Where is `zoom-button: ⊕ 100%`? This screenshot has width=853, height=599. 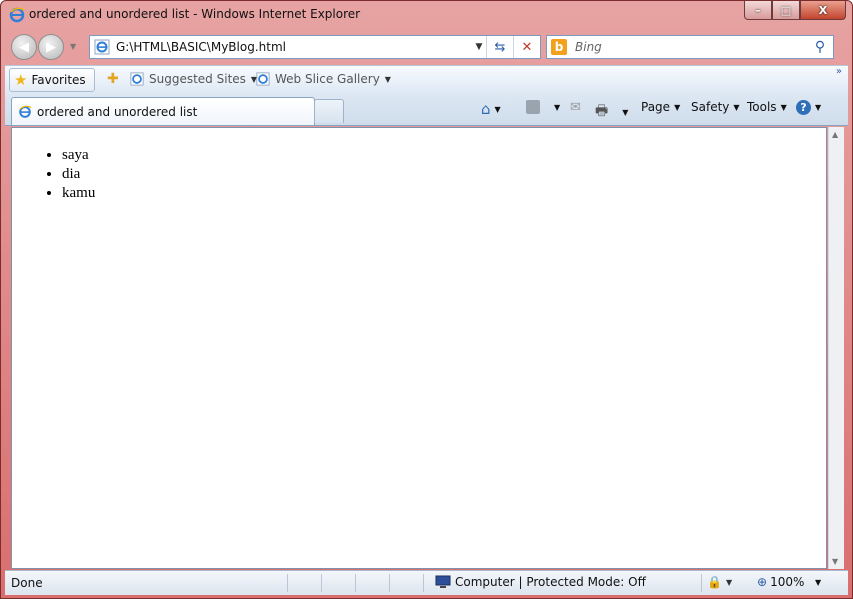
zoom-button: ⊕ 100% is located at coordinates (780, 582).